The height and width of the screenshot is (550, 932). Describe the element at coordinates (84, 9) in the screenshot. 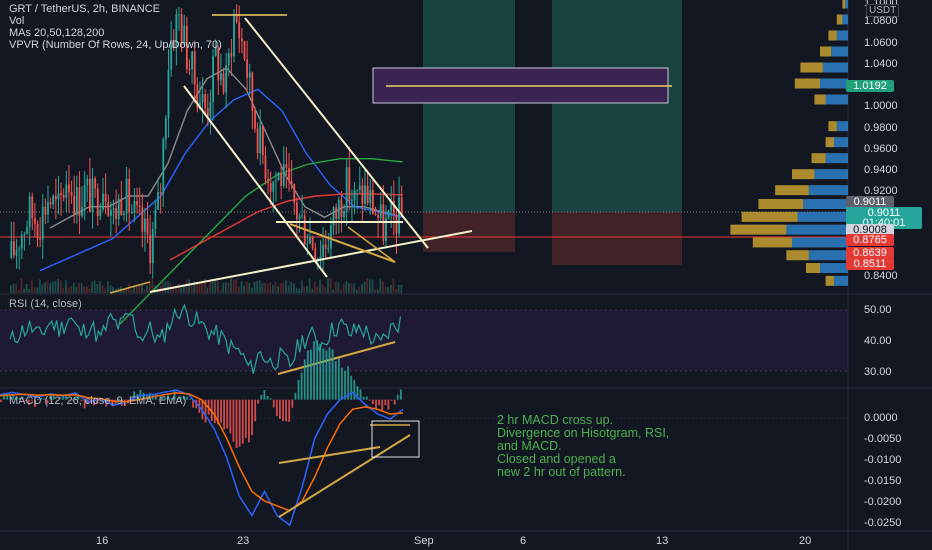

I see `symbol-legend: GRT / TetherUS, 2h, BINANCE` at that location.